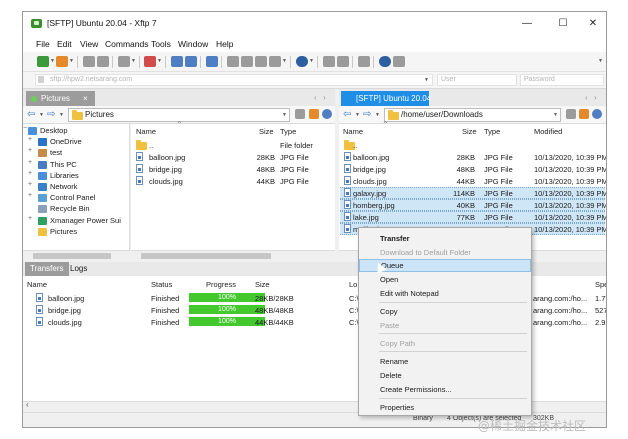 The image size is (628, 439). Describe the element at coordinates (66, 141) in the screenshot. I see `tree-item-label: OneDrive` at that location.